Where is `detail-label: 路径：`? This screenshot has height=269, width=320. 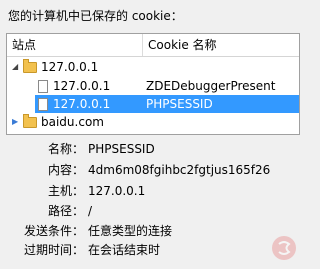
detail-label: 路径： is located at coordinates (65, 211).